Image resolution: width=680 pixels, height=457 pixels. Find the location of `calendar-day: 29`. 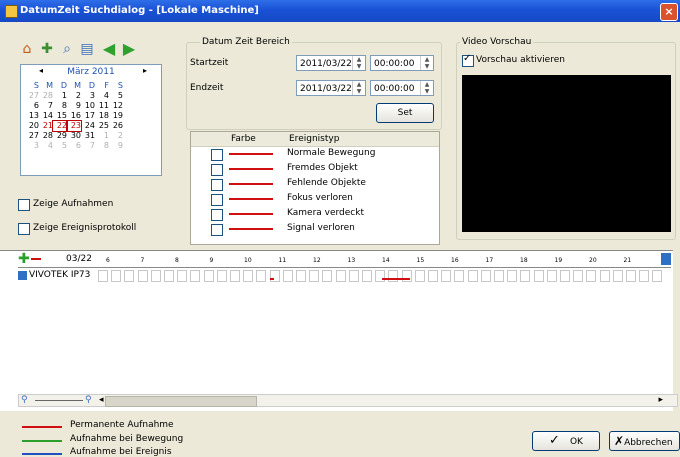

calendar-day: 29 is located at coordinates (60, 136).